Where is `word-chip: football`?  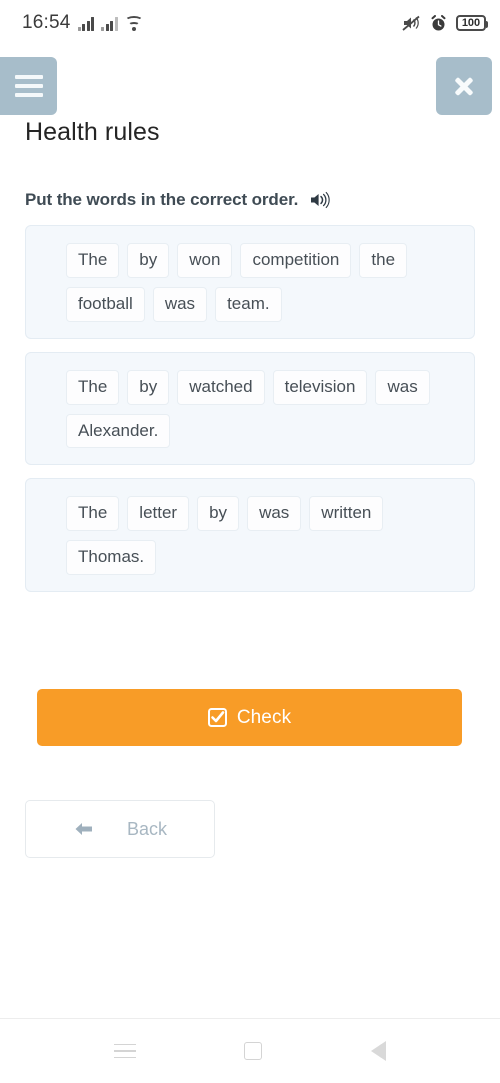 word-chip: football is located at coordinates (105, 304).